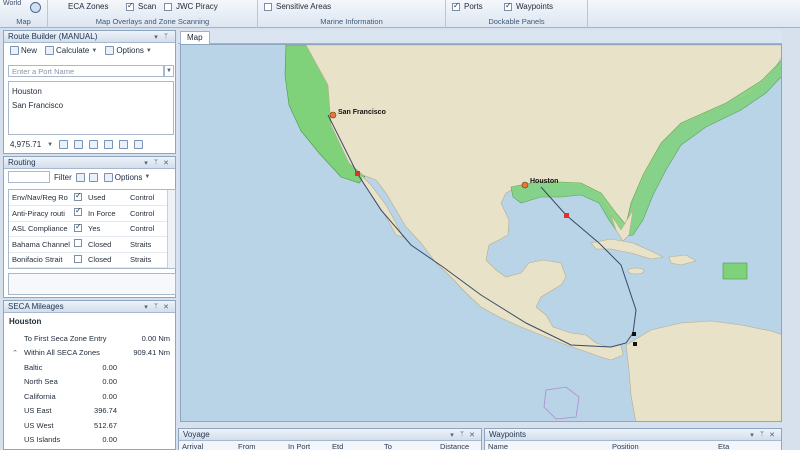  I want to click on seca-within-value: 909.41 Nm, so click(151, 353).